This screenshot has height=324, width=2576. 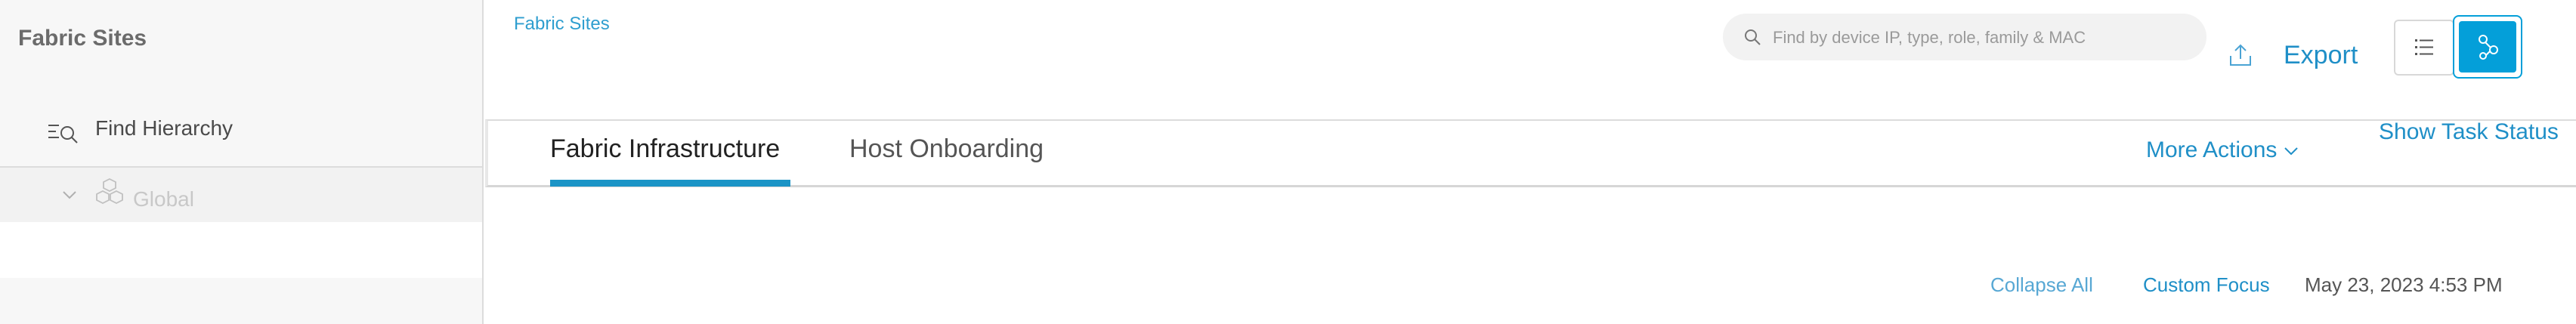 What do you see at coordinates (241, 195) in the screenshot?
I see `tree-item-global: Global` at bounding box center [241, 195].